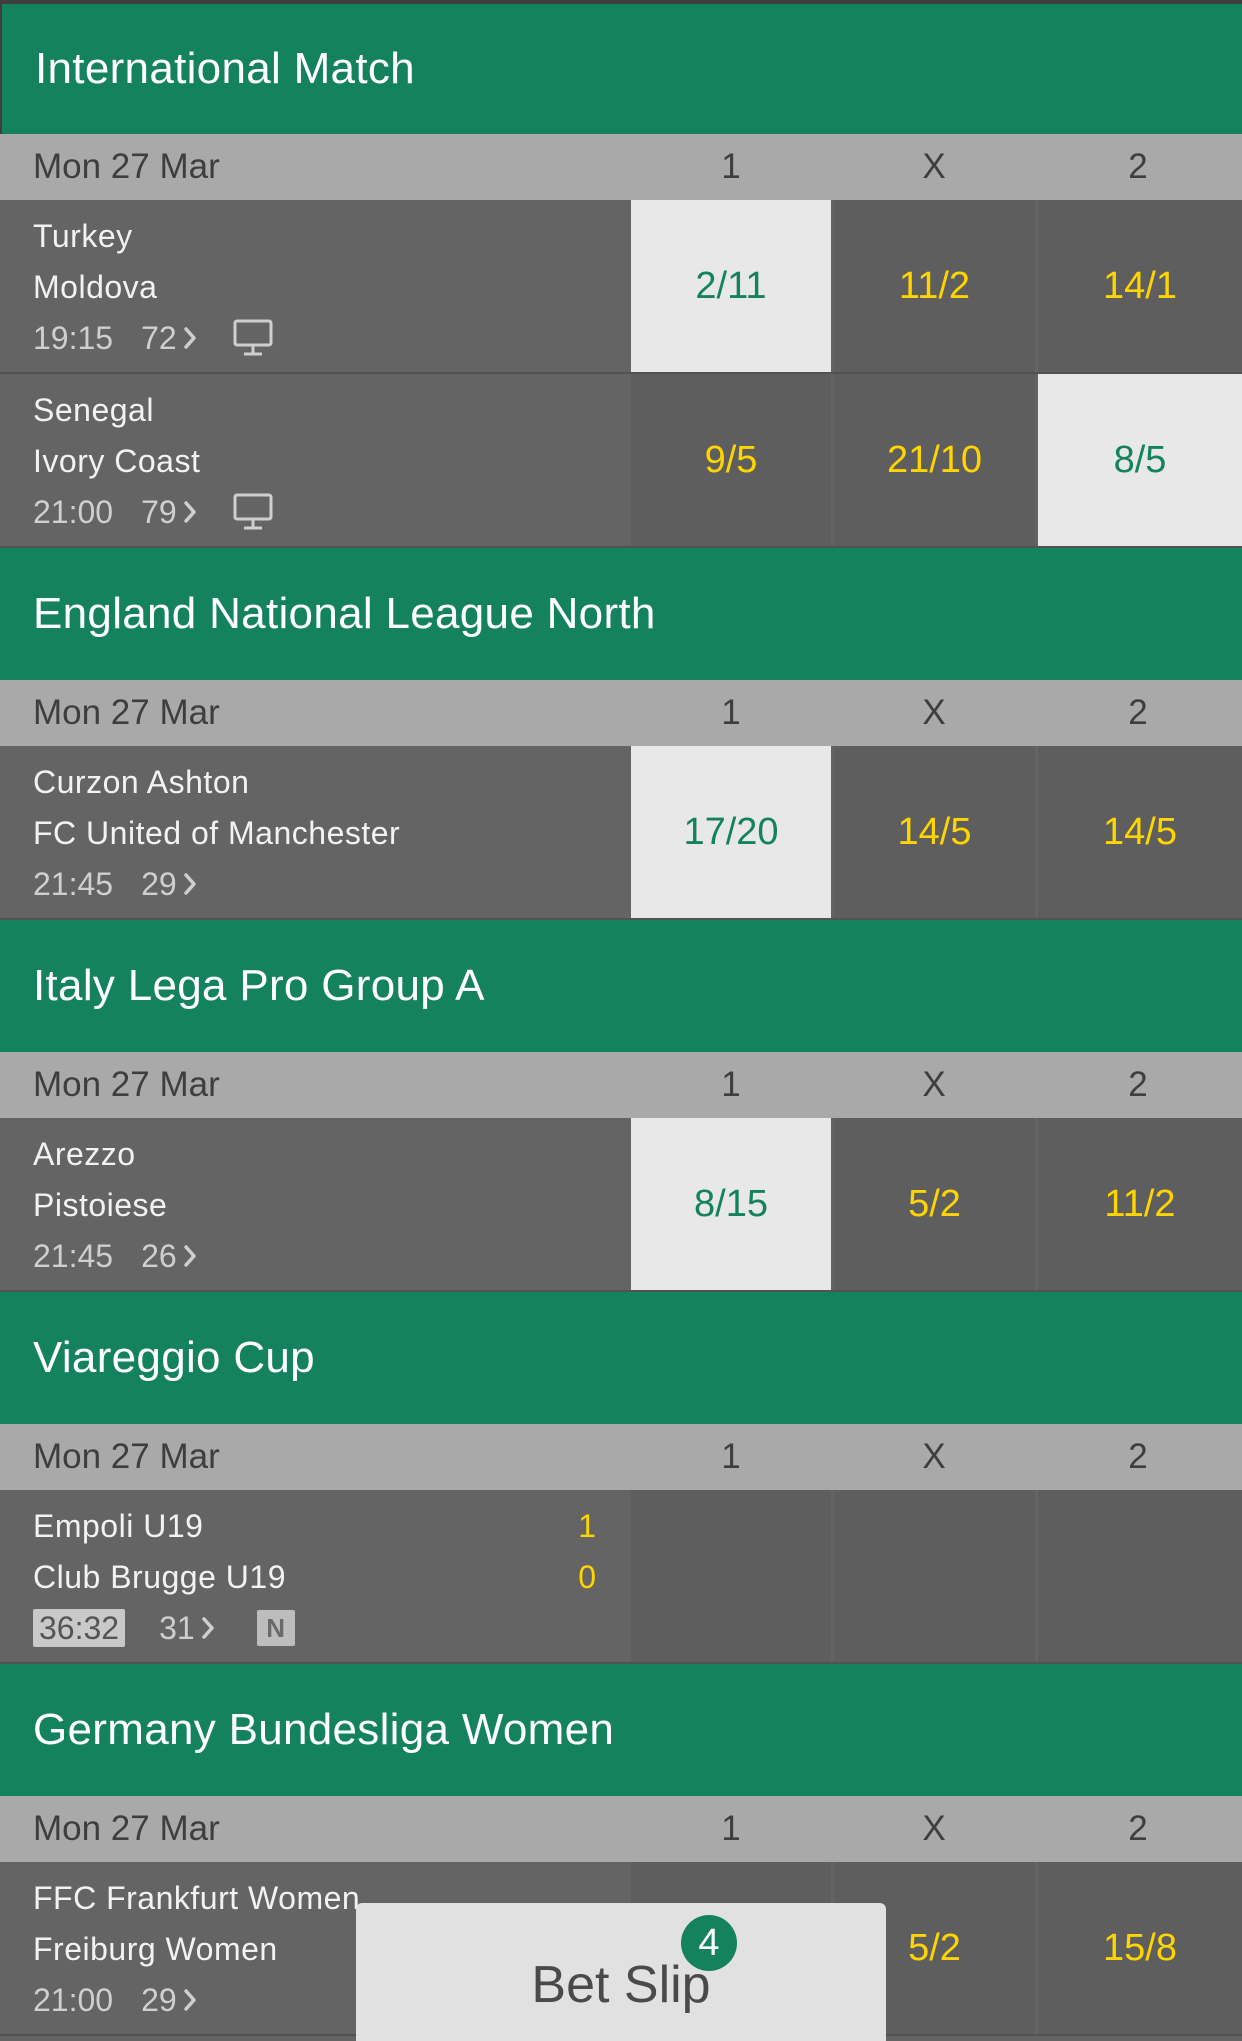 The image size is (1242, 2041). I want to click on markets-count: 31, so click(177, 1627).